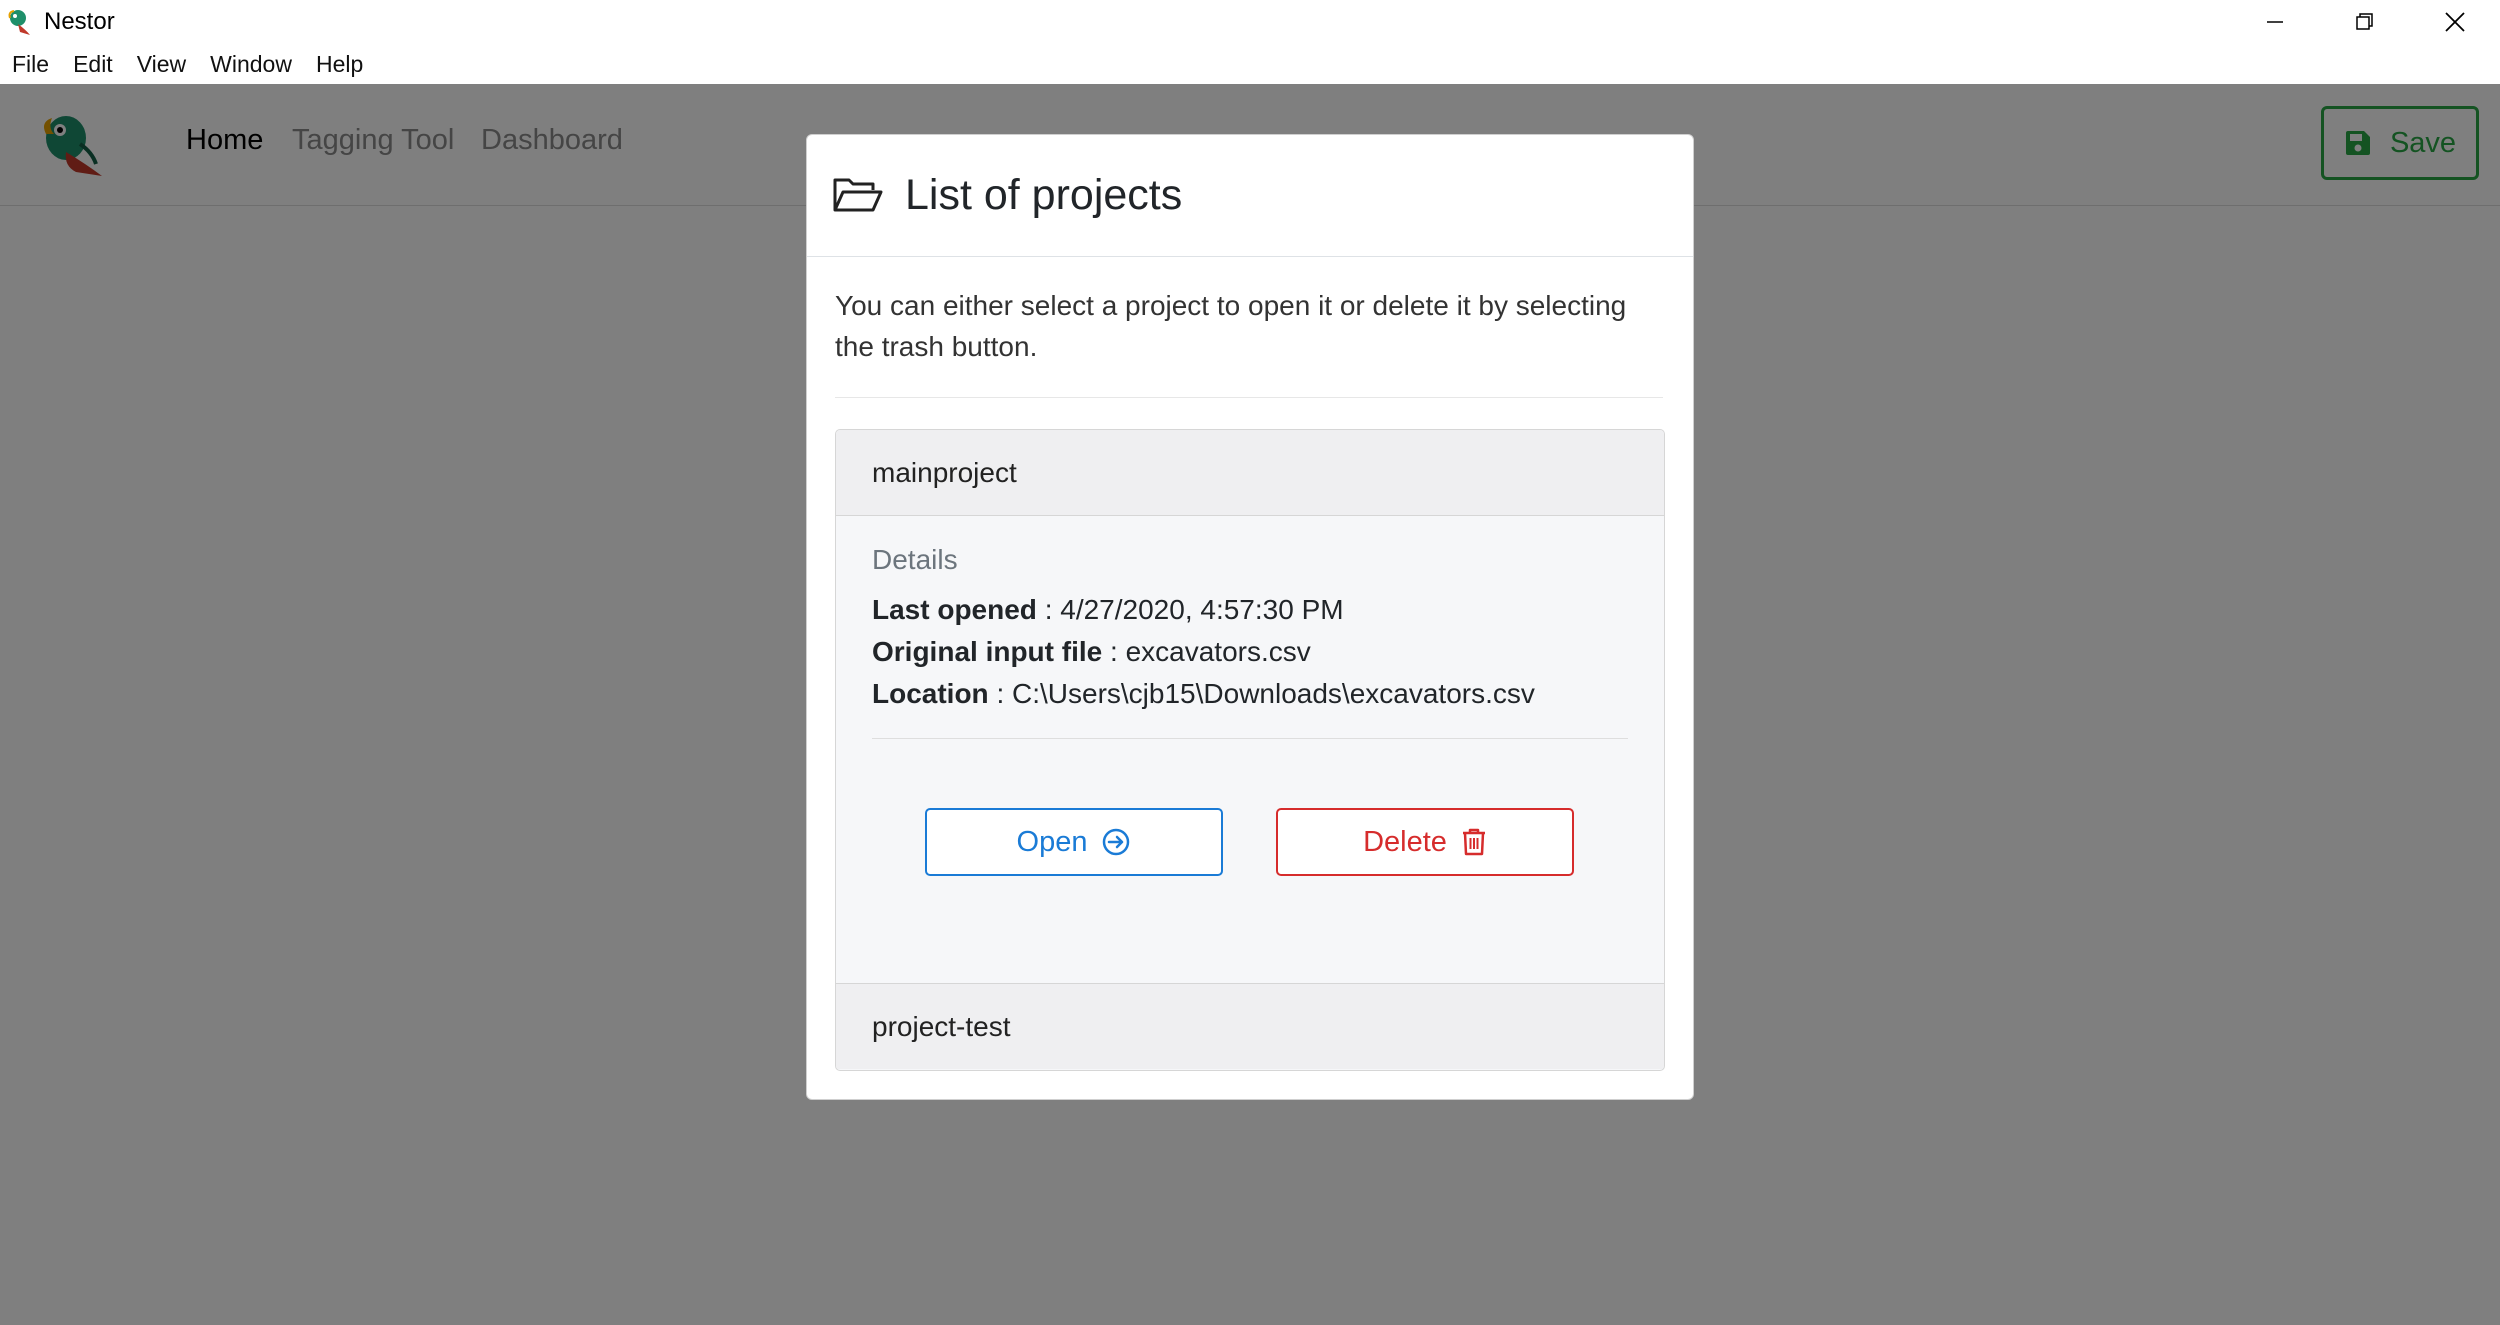 This screenshot has width=2500, height=1325. What do you see at coordinates (1250, 64) in the screenshot?
I see `menu-bar: File Edit View Window Help` at bounding box center [1250, 64].